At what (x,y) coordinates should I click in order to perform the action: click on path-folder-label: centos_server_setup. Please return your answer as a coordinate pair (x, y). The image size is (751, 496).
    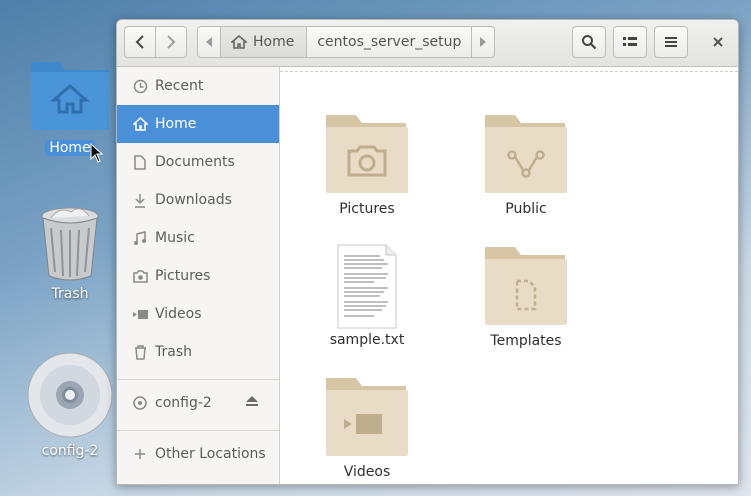
    Looking at the image, I should click on (389, 42).